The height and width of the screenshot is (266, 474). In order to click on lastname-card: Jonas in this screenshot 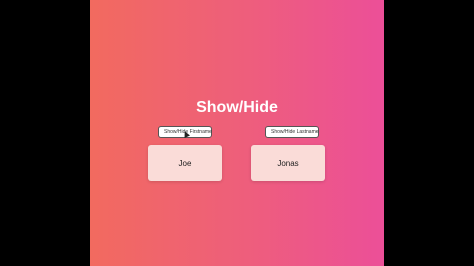, I will do `click(288, 163)`.